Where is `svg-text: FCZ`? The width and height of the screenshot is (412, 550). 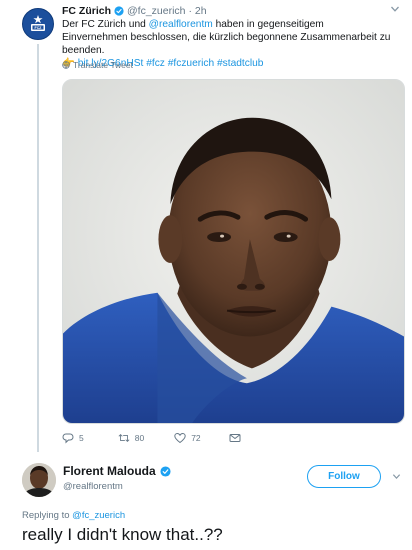
svg-text: FCZ is located at coordinates (39, 28).